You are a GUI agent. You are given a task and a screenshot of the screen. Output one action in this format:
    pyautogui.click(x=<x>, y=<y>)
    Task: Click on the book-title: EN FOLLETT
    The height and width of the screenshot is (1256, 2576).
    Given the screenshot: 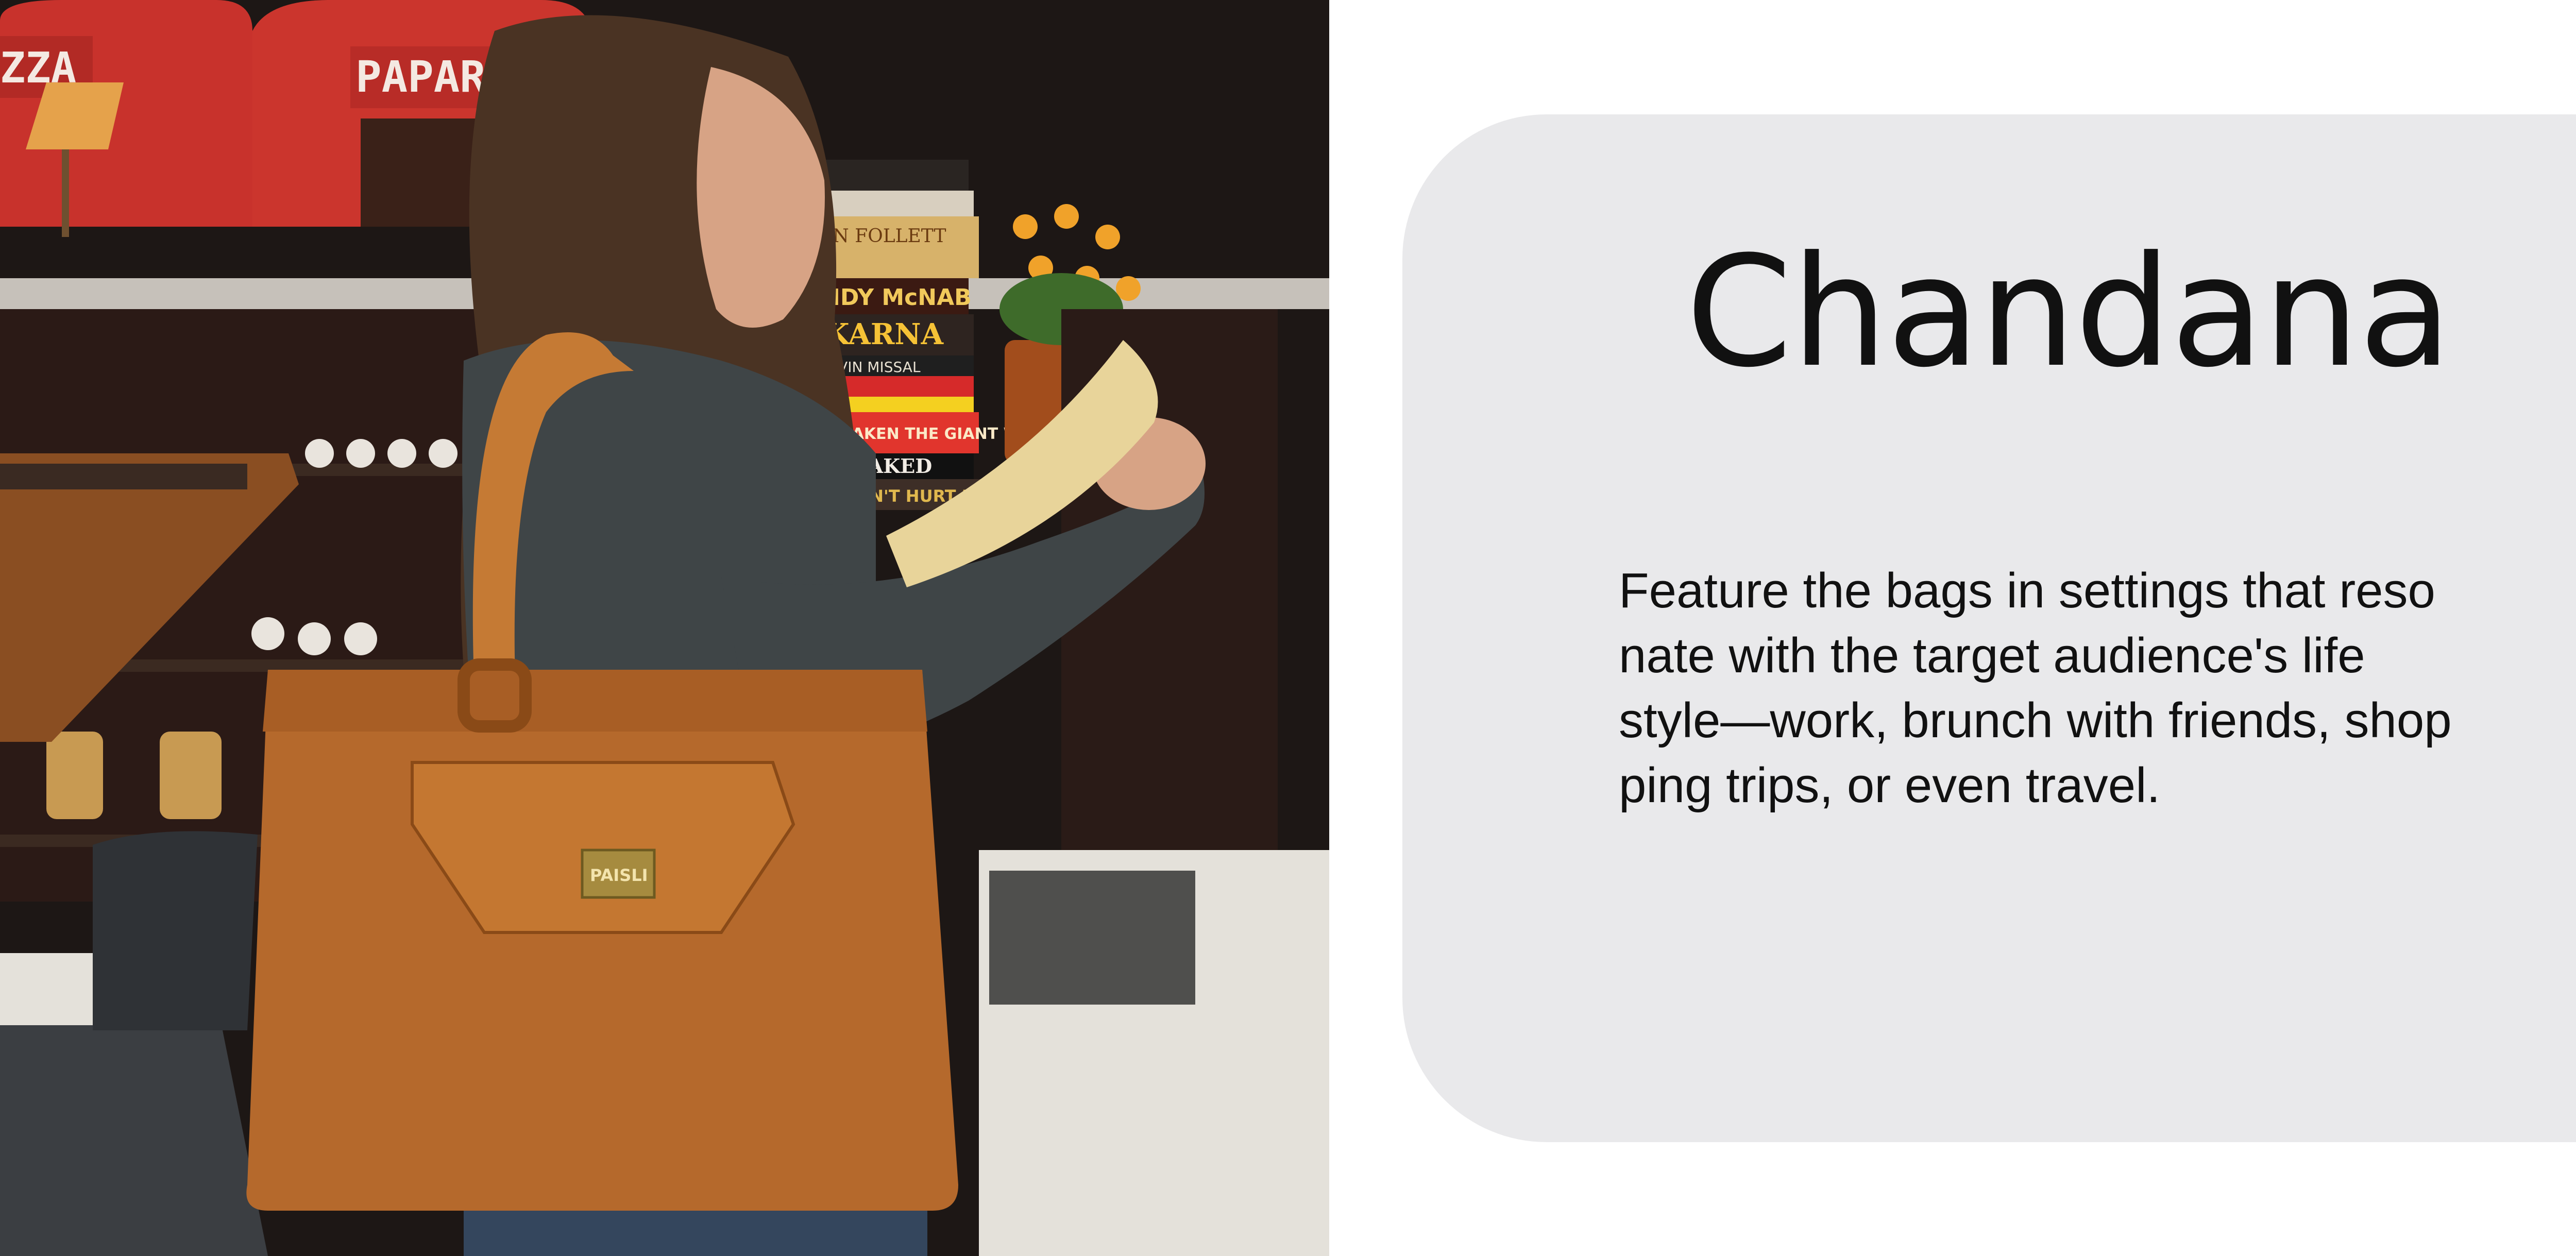 What is the action you would take?
    pyautogui.click(x=882, y=236)
    